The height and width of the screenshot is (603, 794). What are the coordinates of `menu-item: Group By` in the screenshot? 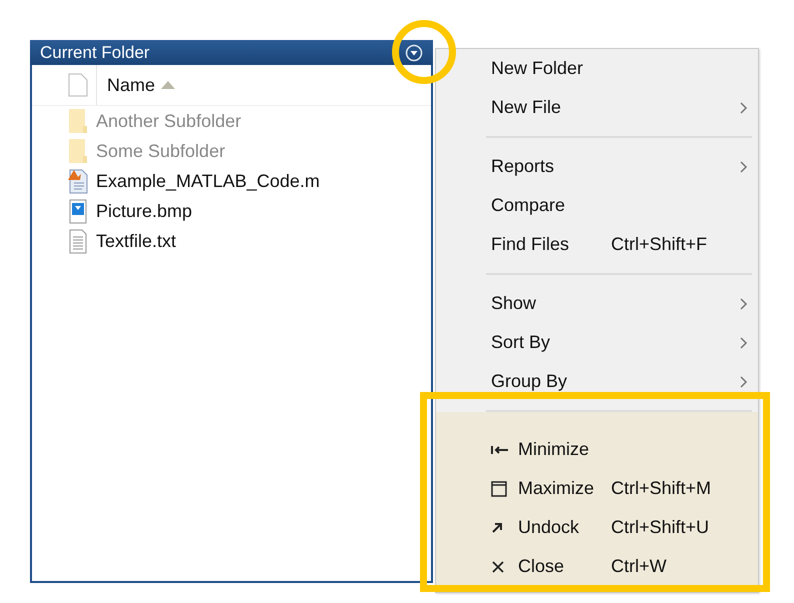 It's located at (597, 381).